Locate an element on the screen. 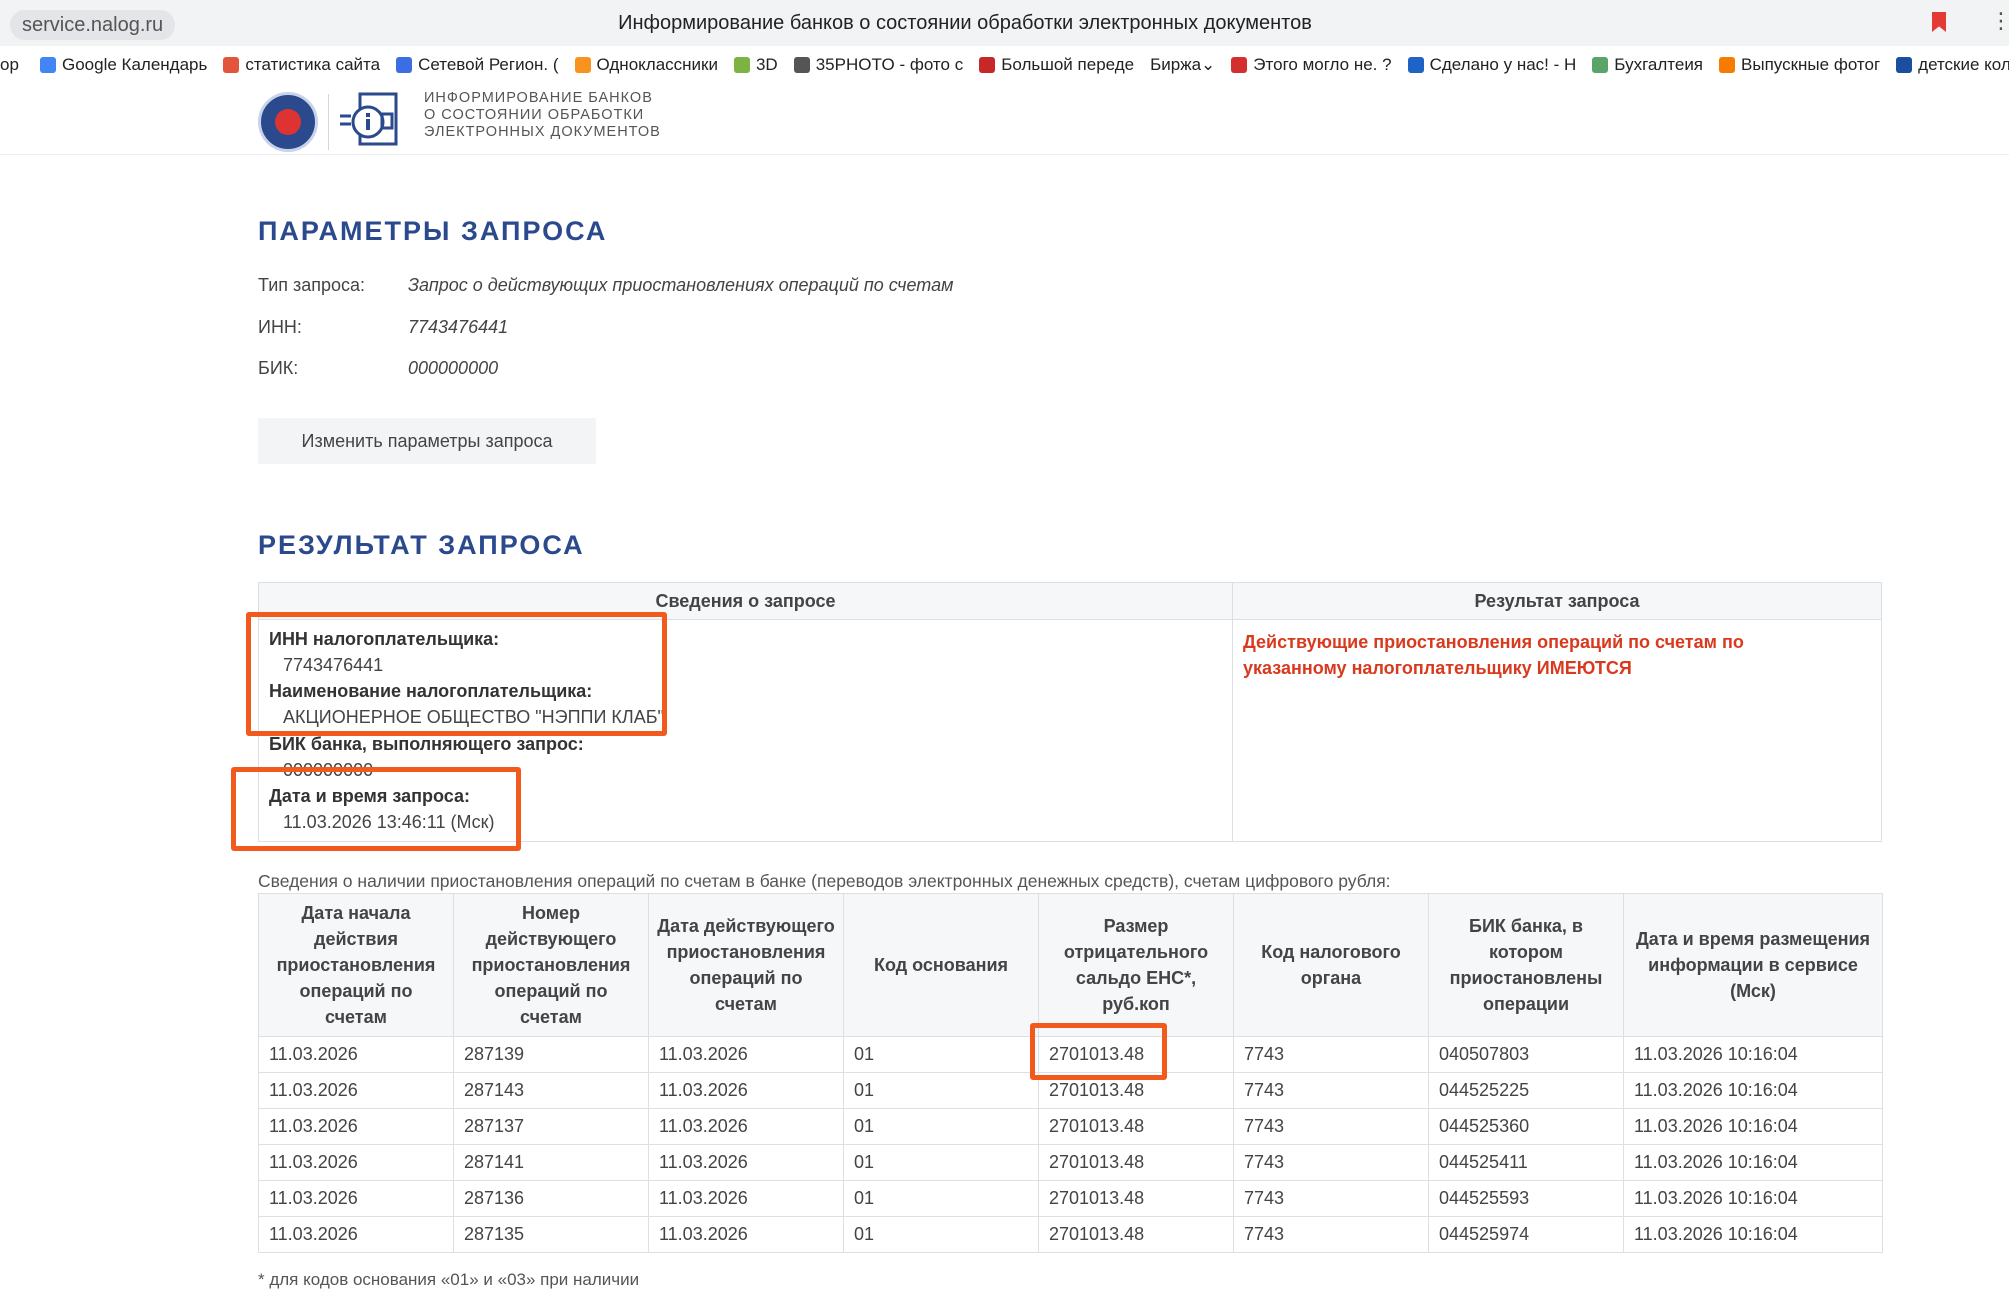  browser-menu-icon: ⋮ is located at coordinates (1999, 21).